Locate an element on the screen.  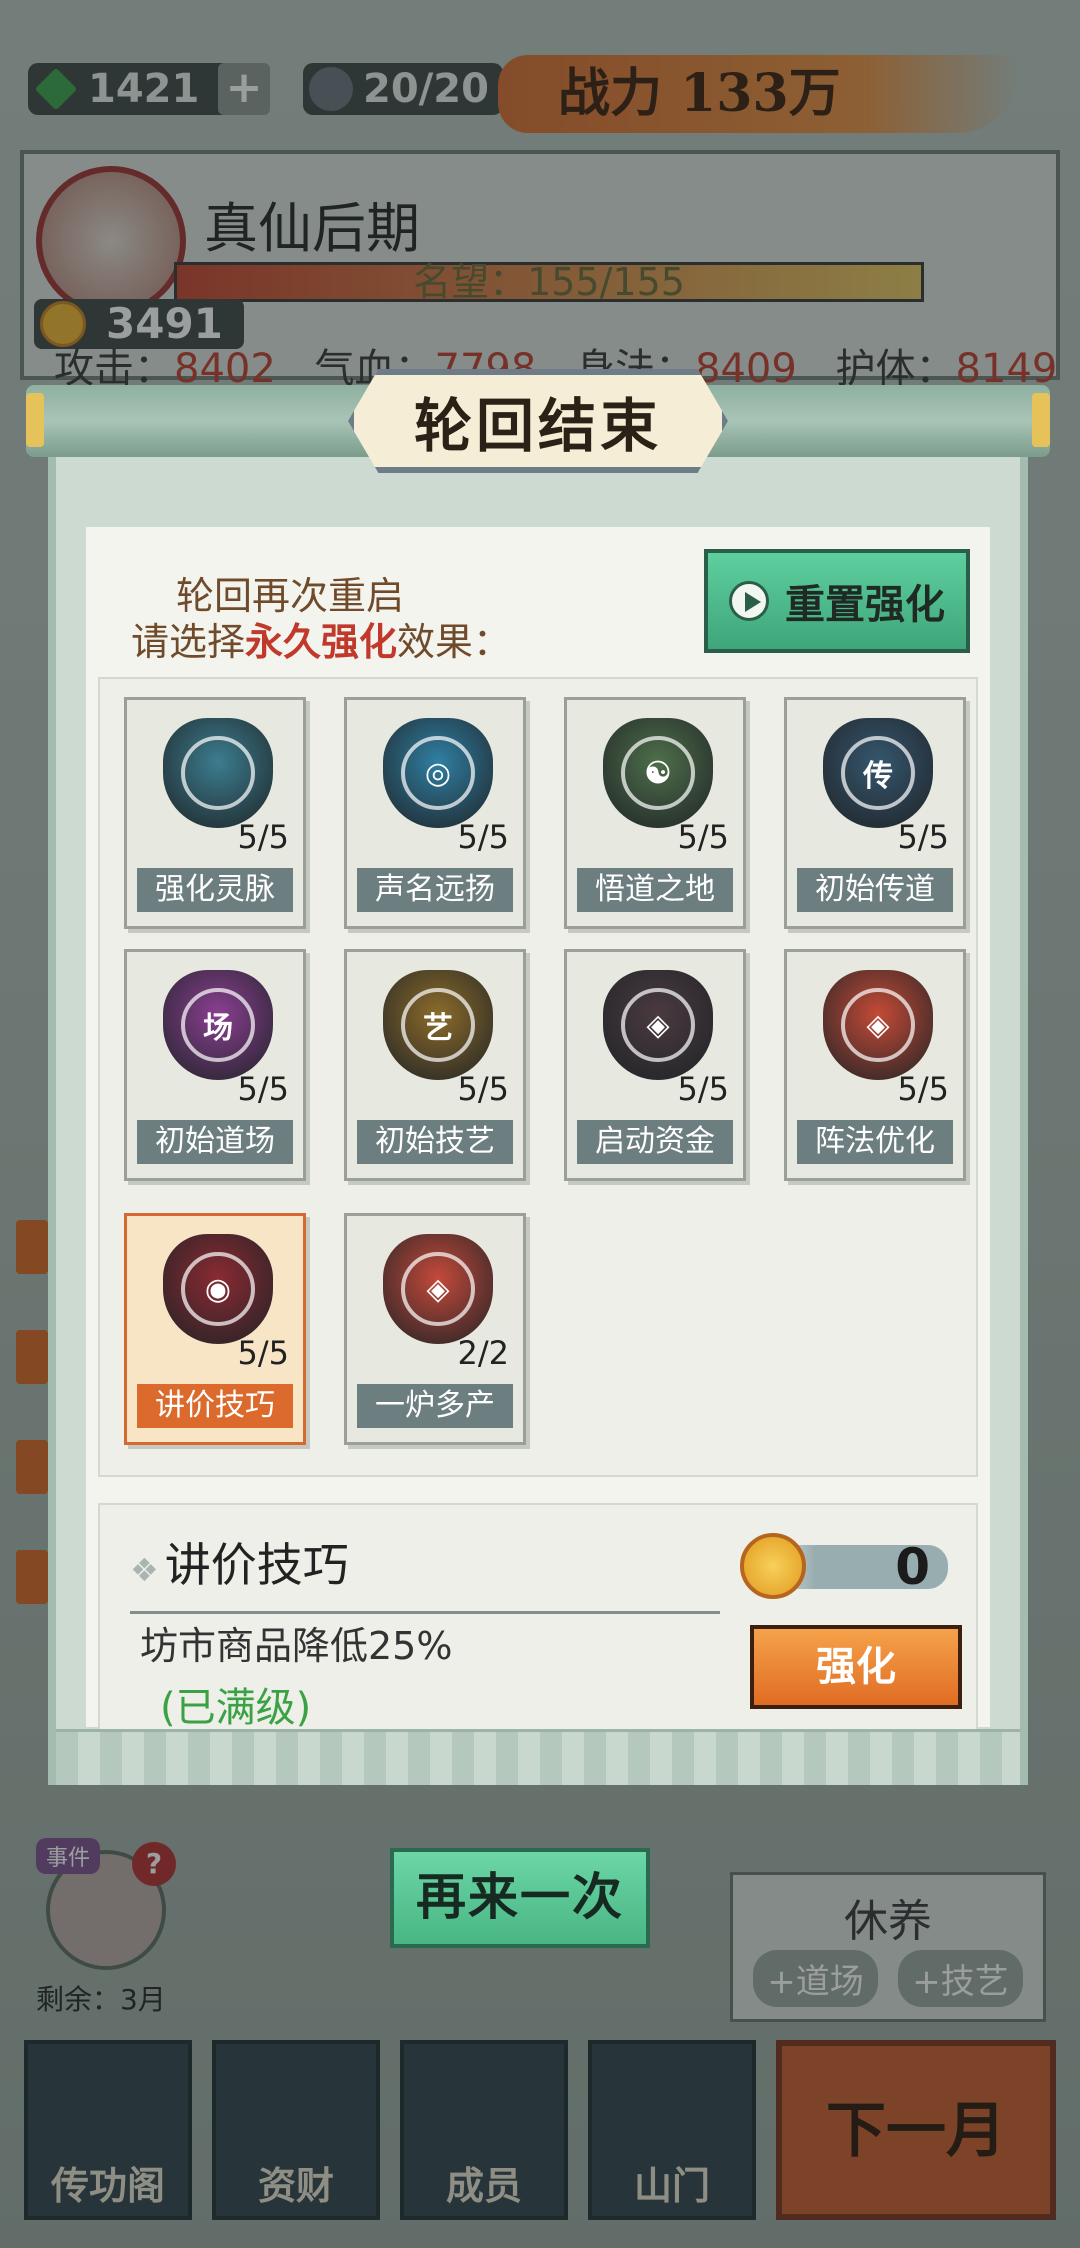
upgrade-emblem-icon: ☯ is located at coordinates (658, 773).